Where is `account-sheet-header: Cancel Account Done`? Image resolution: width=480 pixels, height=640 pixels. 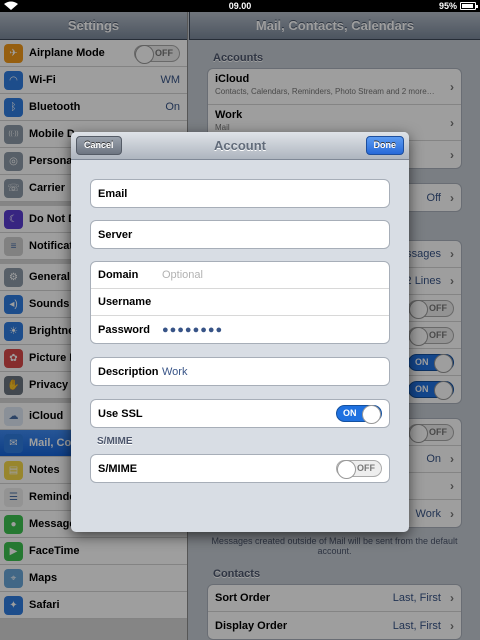
account-sheet-header: Cancel Account Done is located at coordinates (240, 146).